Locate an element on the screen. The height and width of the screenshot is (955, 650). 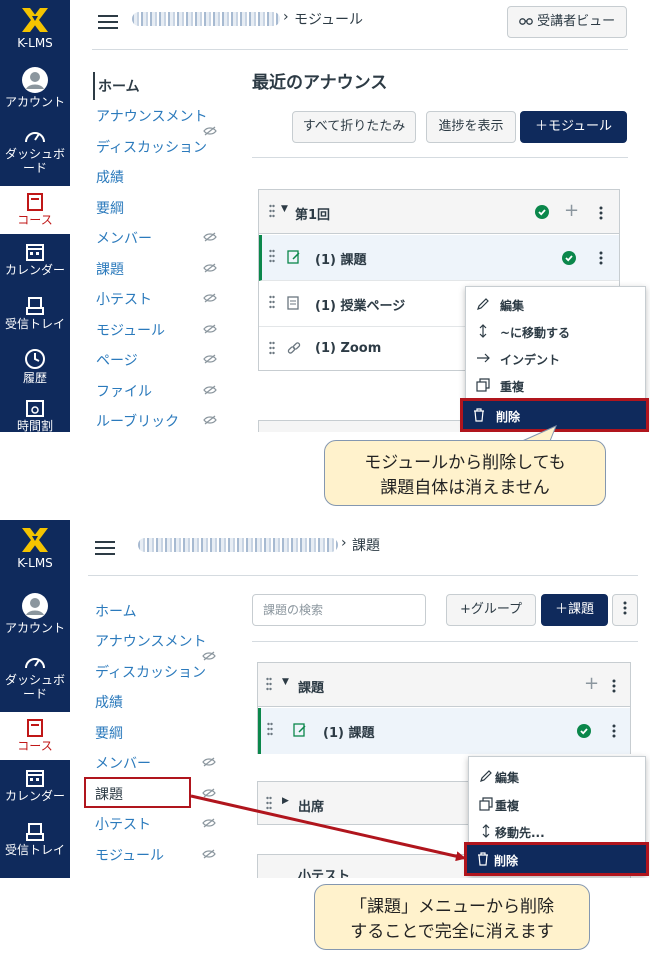
add-item-plus-icon: + is located at coordinates (571, 211).